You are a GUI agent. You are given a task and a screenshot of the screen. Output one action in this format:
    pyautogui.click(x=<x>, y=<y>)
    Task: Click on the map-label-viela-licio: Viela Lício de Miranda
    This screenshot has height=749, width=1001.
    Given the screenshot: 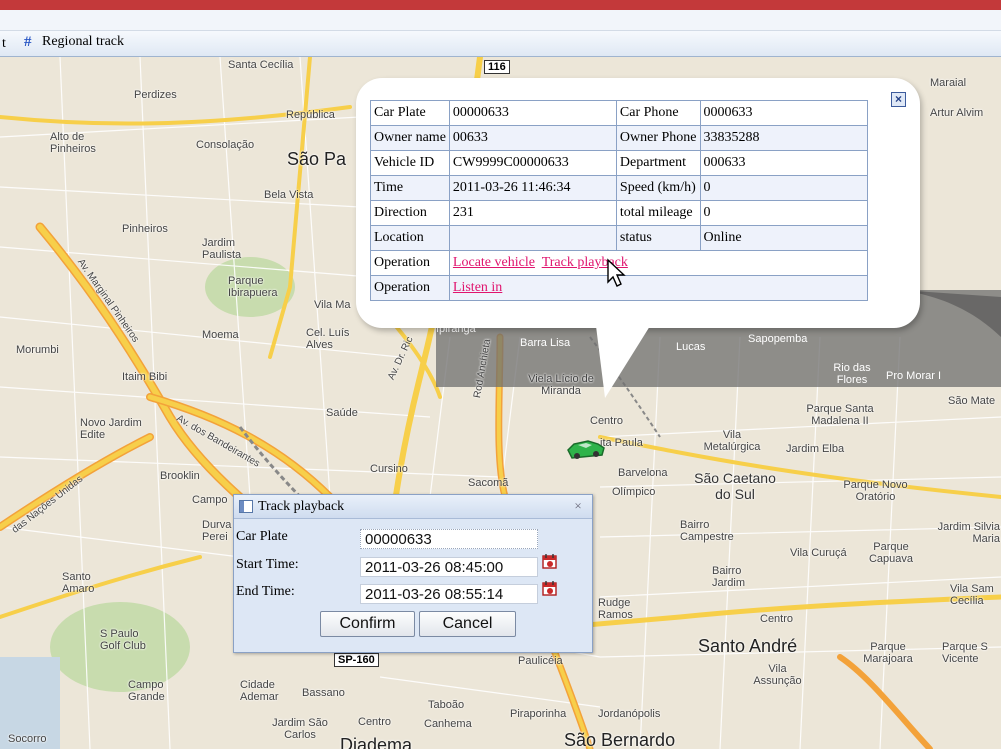 What is the action you would take?
    pyautogui.click(x=561, y=385)
    